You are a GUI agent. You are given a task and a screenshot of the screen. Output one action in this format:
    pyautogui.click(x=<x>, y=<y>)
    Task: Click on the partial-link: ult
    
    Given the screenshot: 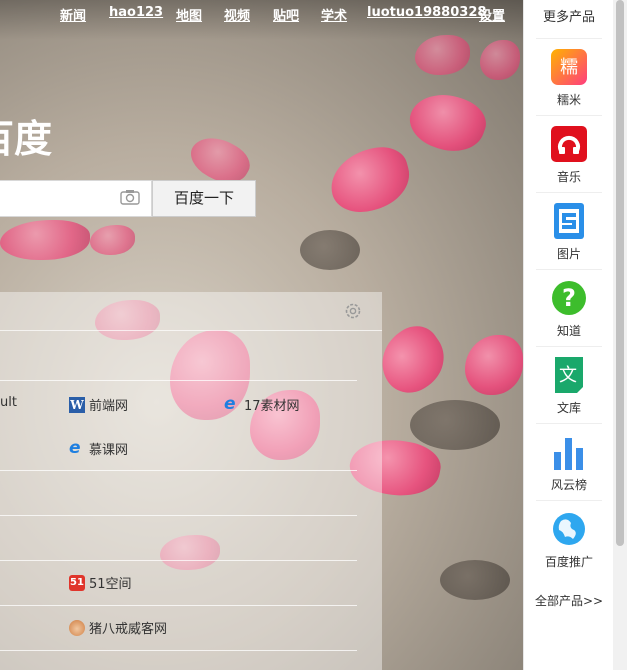 What is the action you would take?
    pyautogui.click(x=8, y=402)
    